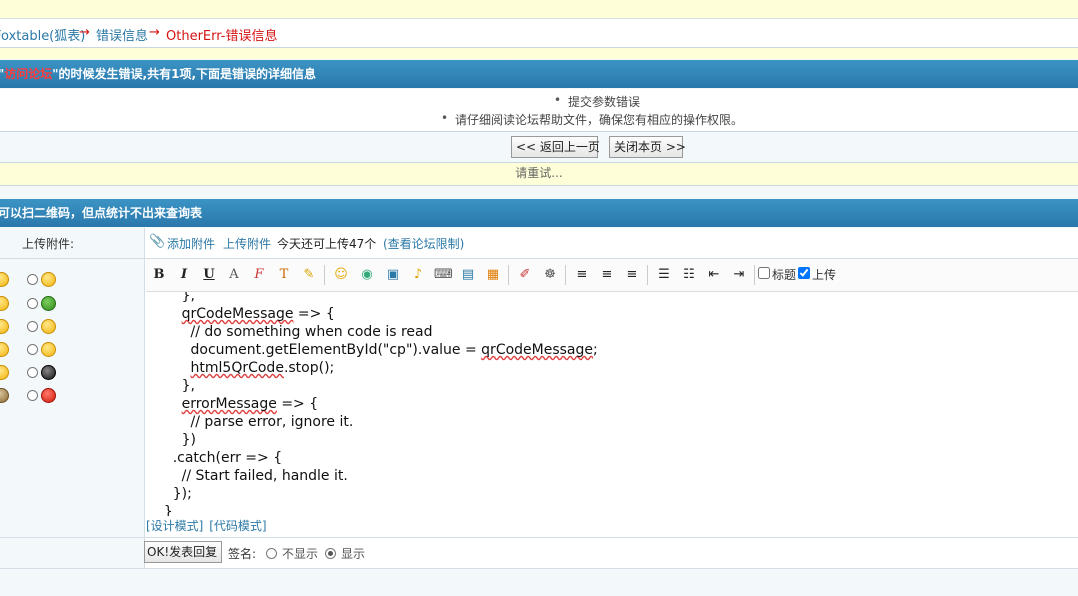 The height and width of the screenshot is (596, 1078). What do you see at coordinates (237, 526) in the screenshot?
I see `code-mode-link: [代码模式]` at bounding box center [237, 526].